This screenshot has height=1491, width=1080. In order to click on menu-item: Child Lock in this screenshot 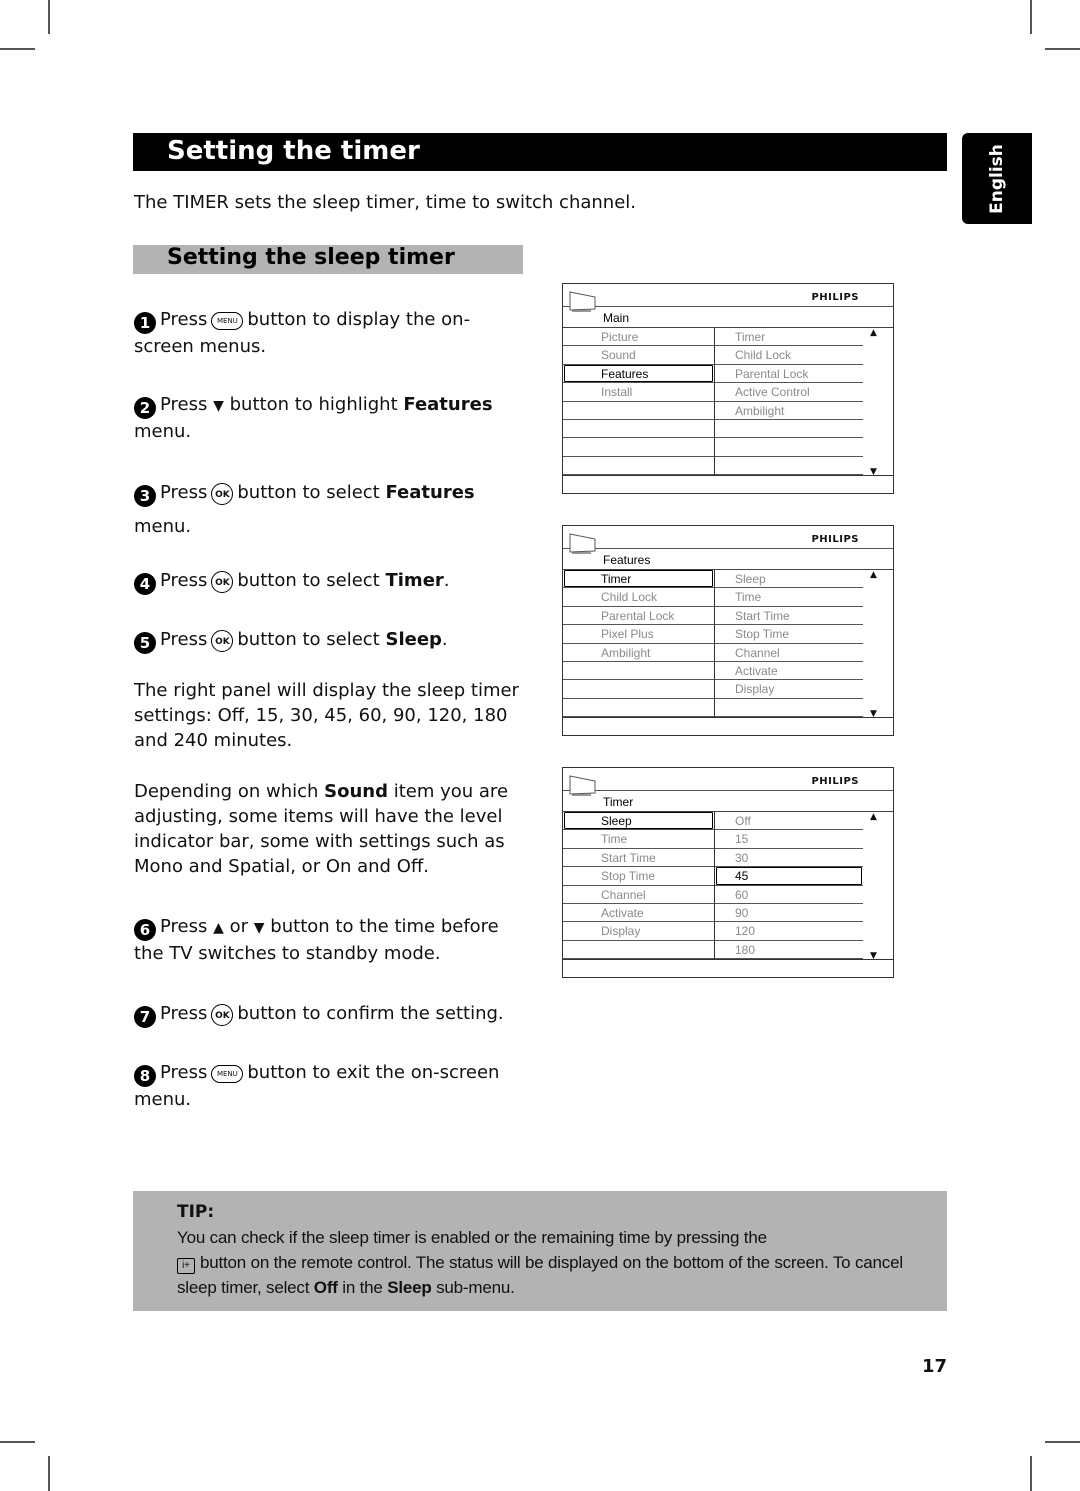, I will do `click(638, 597)`.